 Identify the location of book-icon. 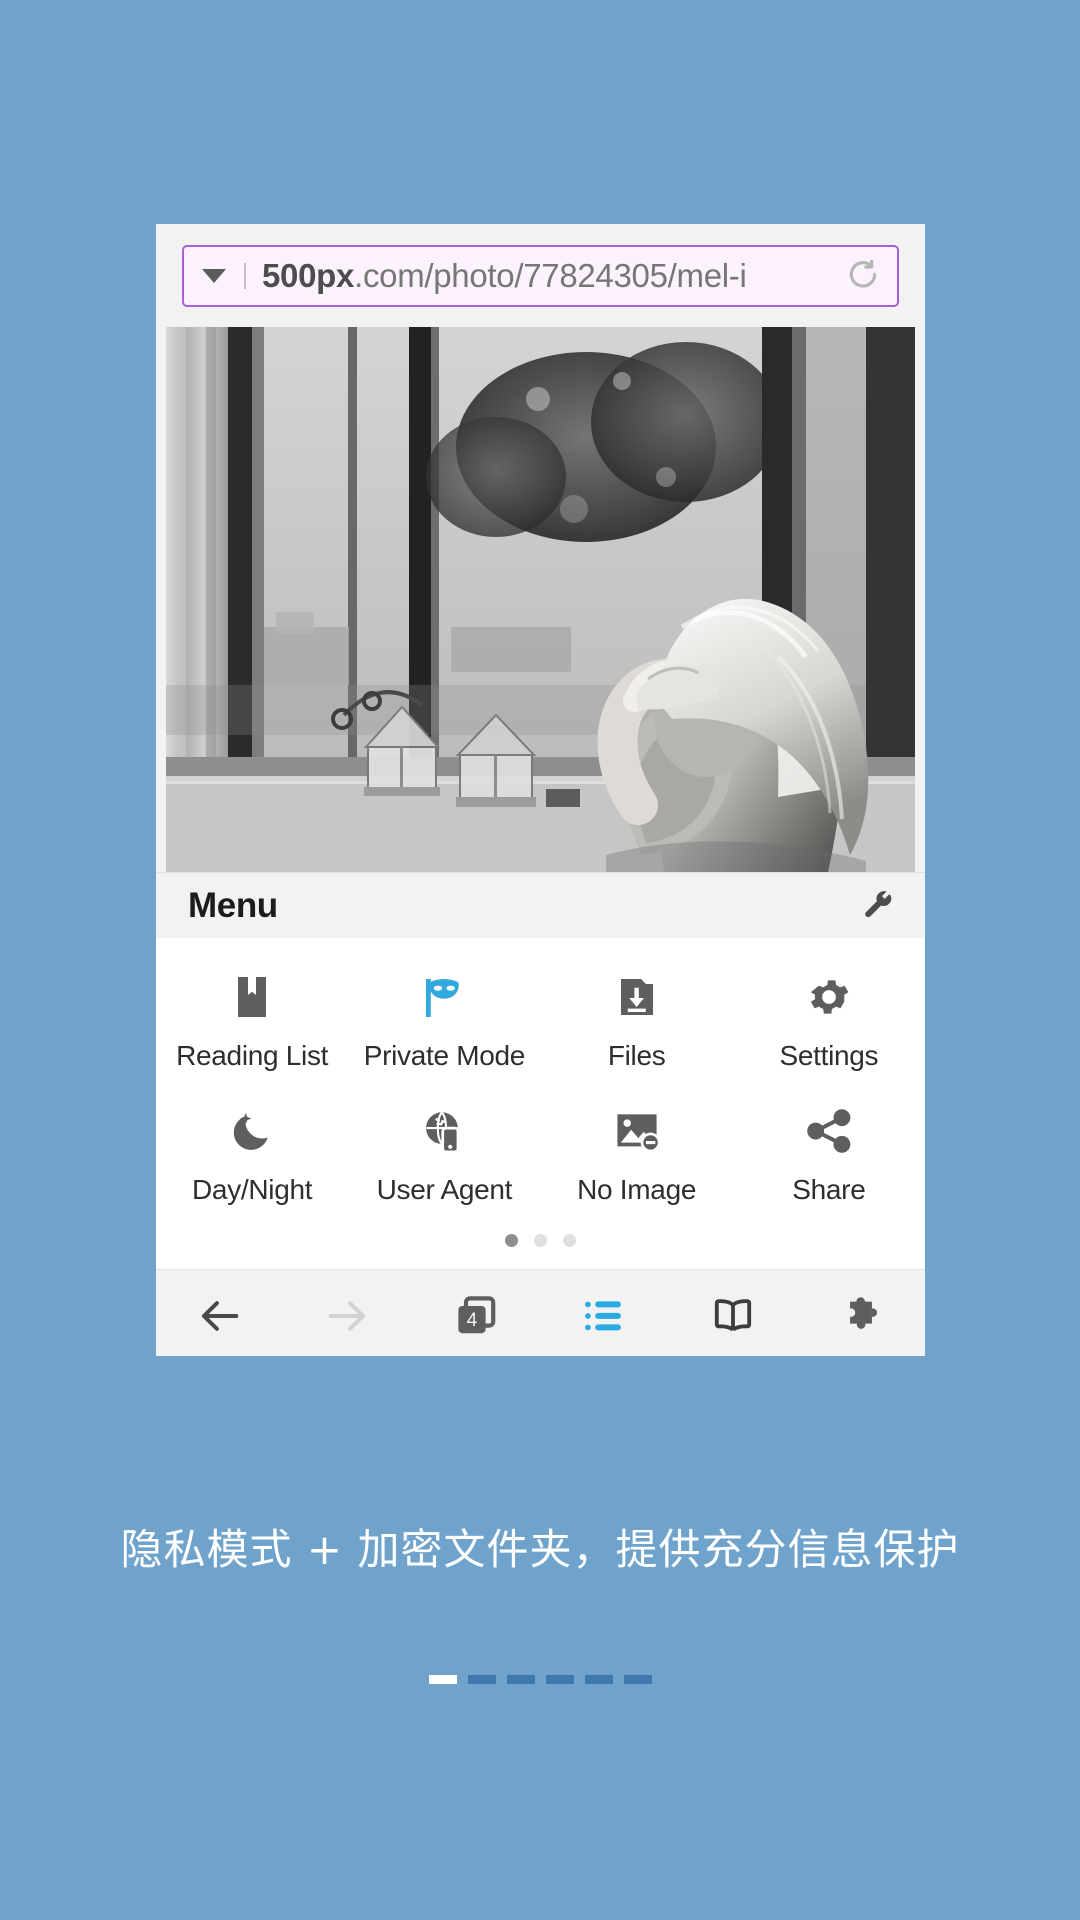
(732, 1314).